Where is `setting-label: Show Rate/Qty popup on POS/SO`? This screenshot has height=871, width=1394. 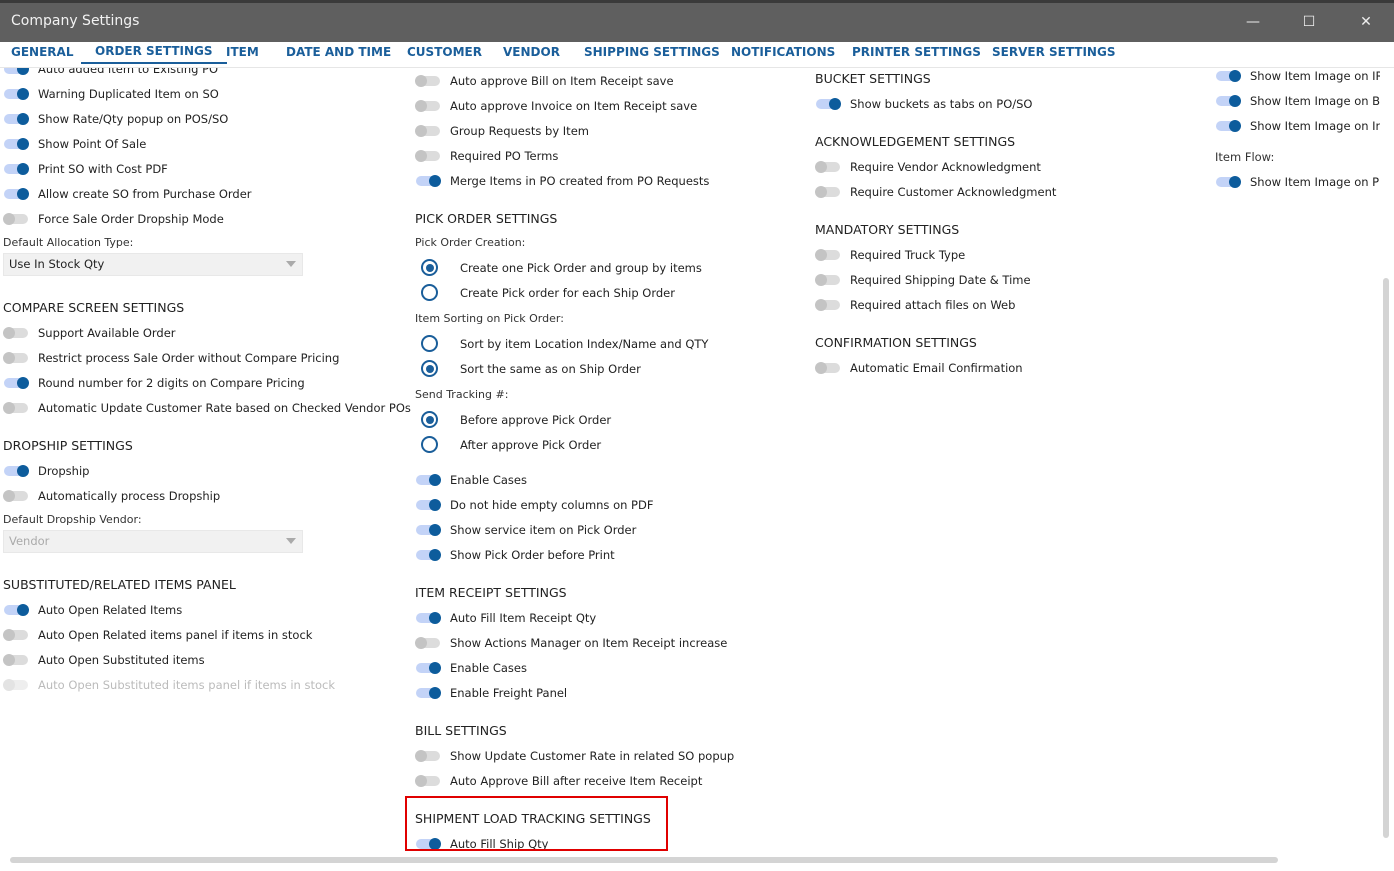 setting-label: Show Rate/Qty popup on POS/SO is located at coordinates (133, 118).